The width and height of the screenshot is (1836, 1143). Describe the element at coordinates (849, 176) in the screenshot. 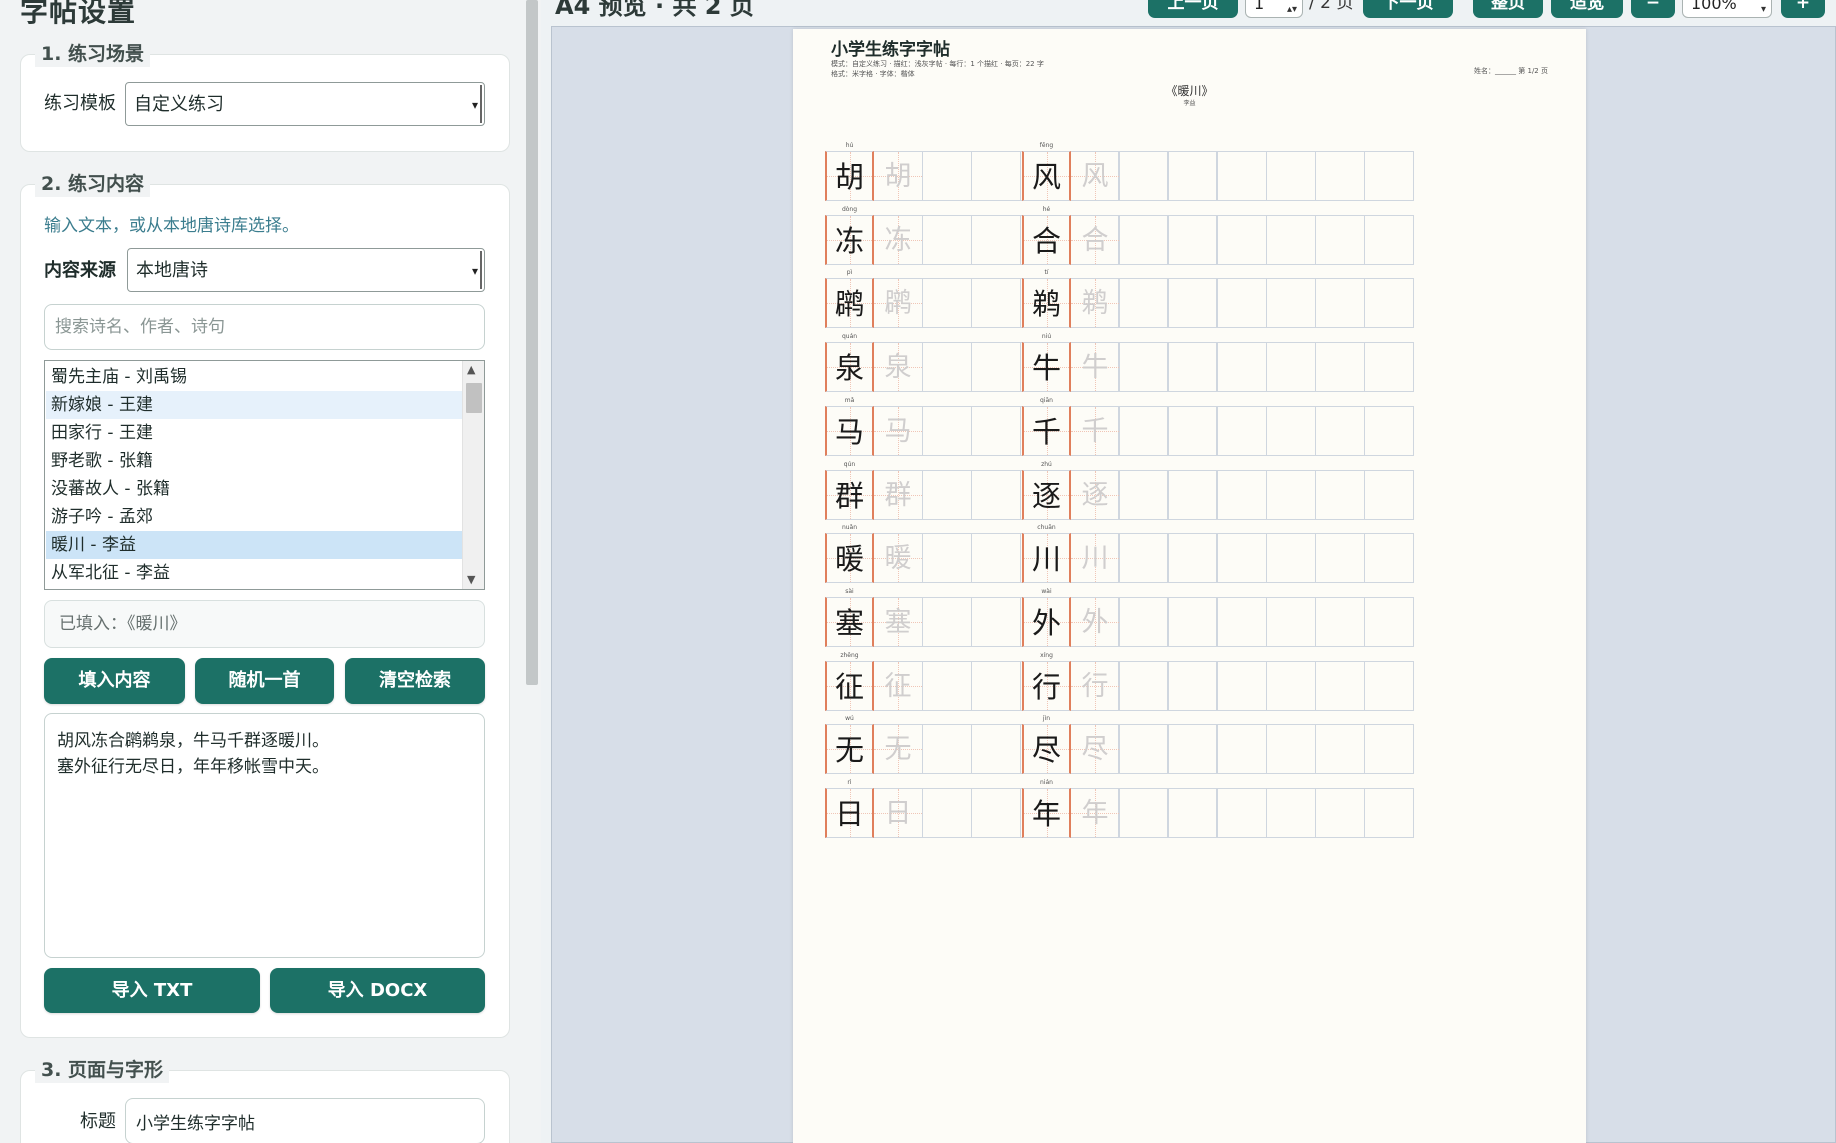

I see `model-char-cell: 胡` at that location.